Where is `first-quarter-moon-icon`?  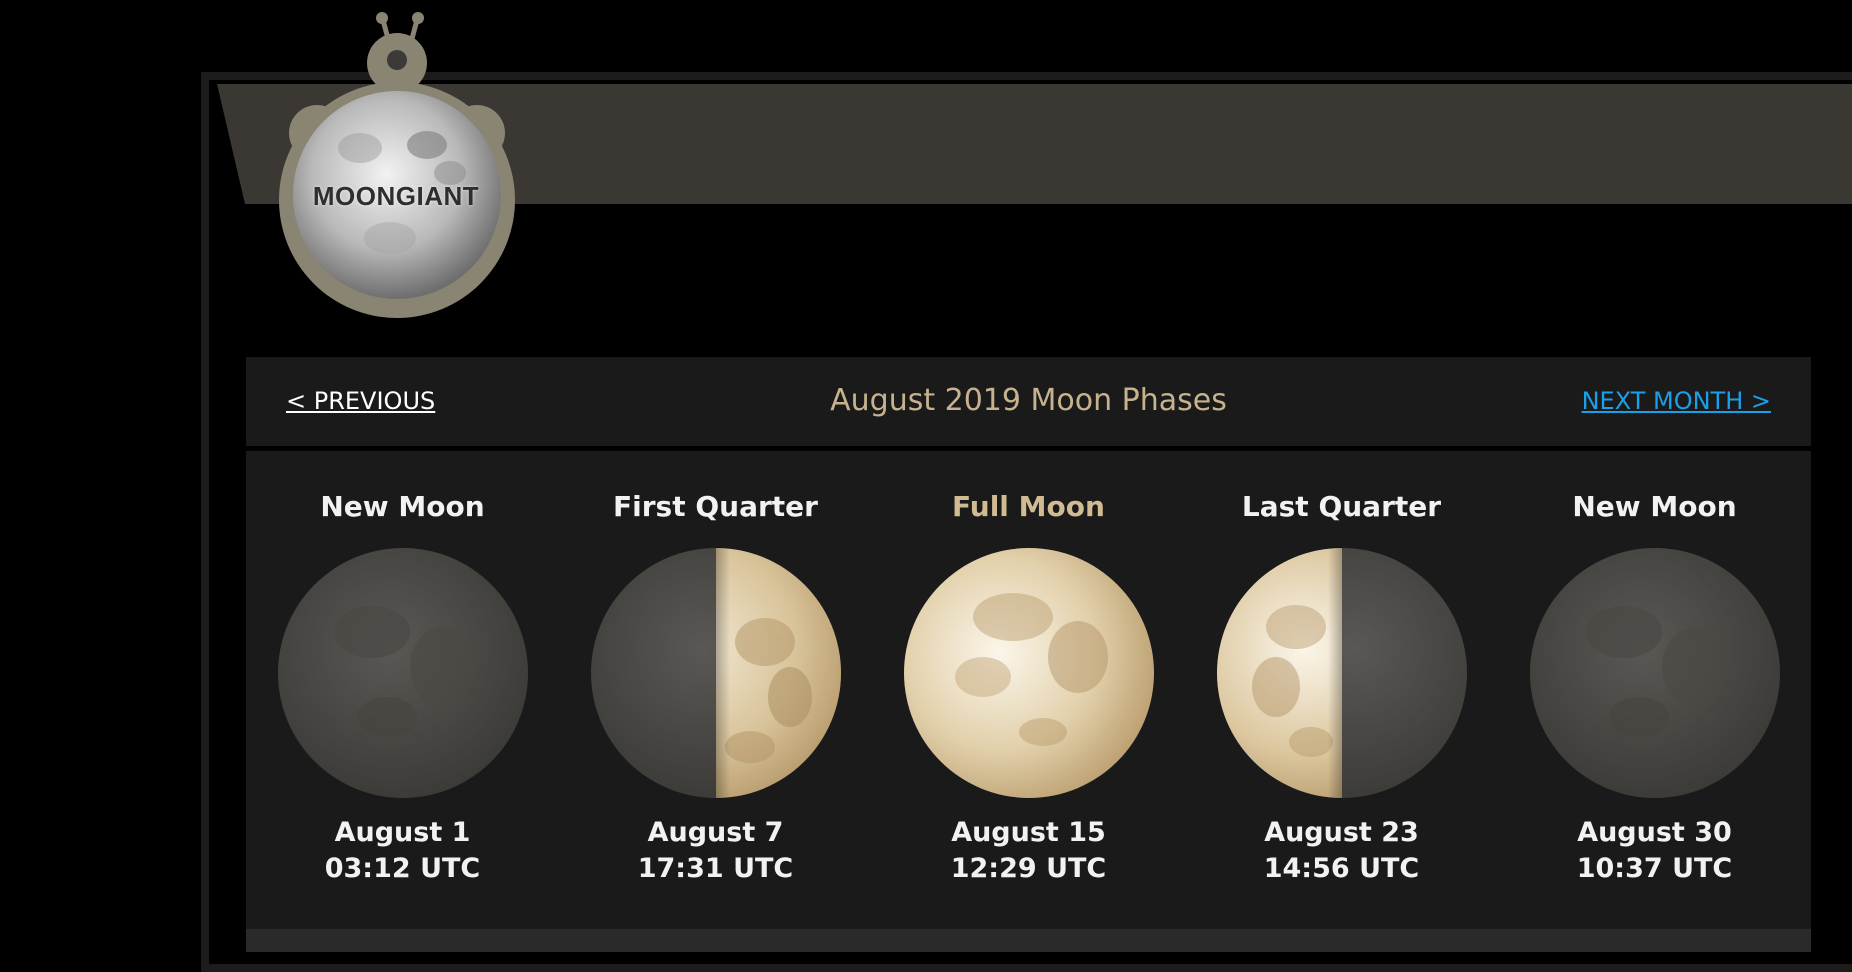
first-quarter-moon-icon is located at coordinates (716, 673).